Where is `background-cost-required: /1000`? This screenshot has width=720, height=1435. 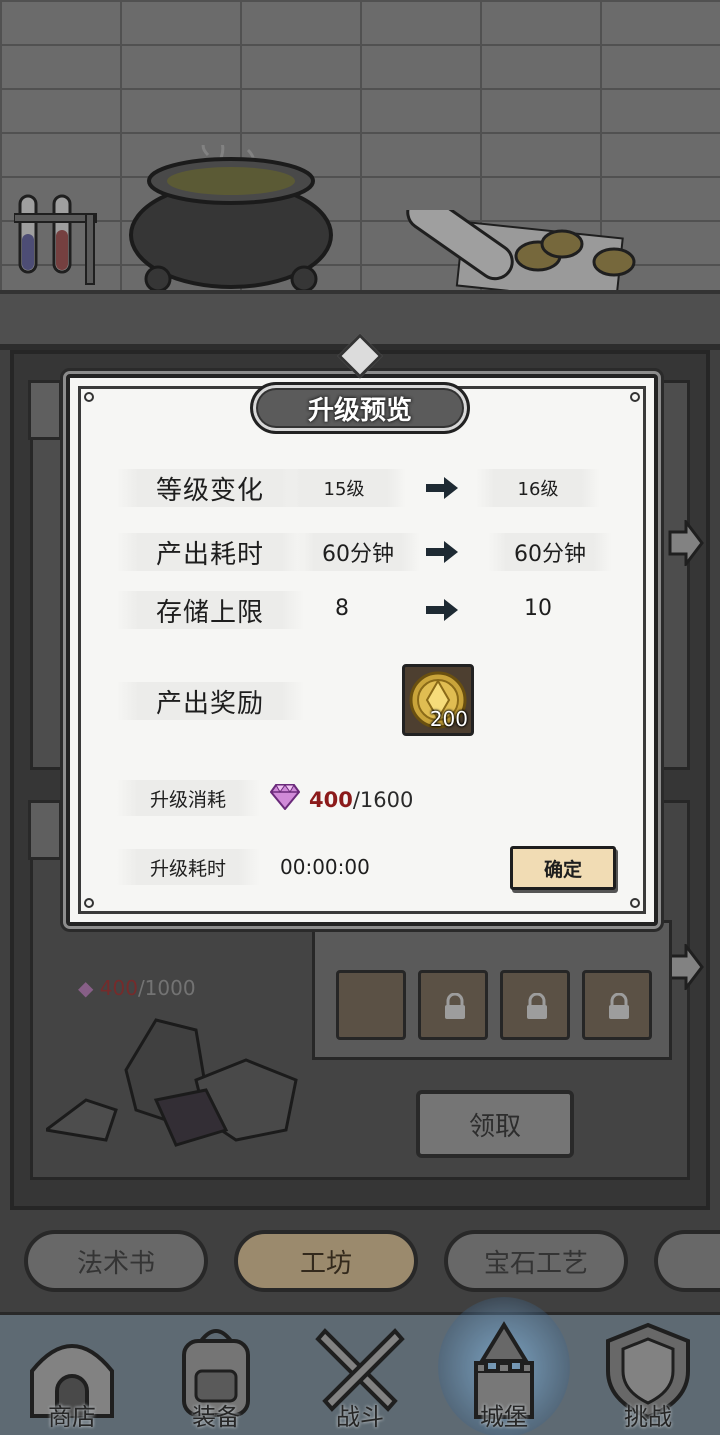 background-cost-required: /1000 is located at coordinates (166, 988).